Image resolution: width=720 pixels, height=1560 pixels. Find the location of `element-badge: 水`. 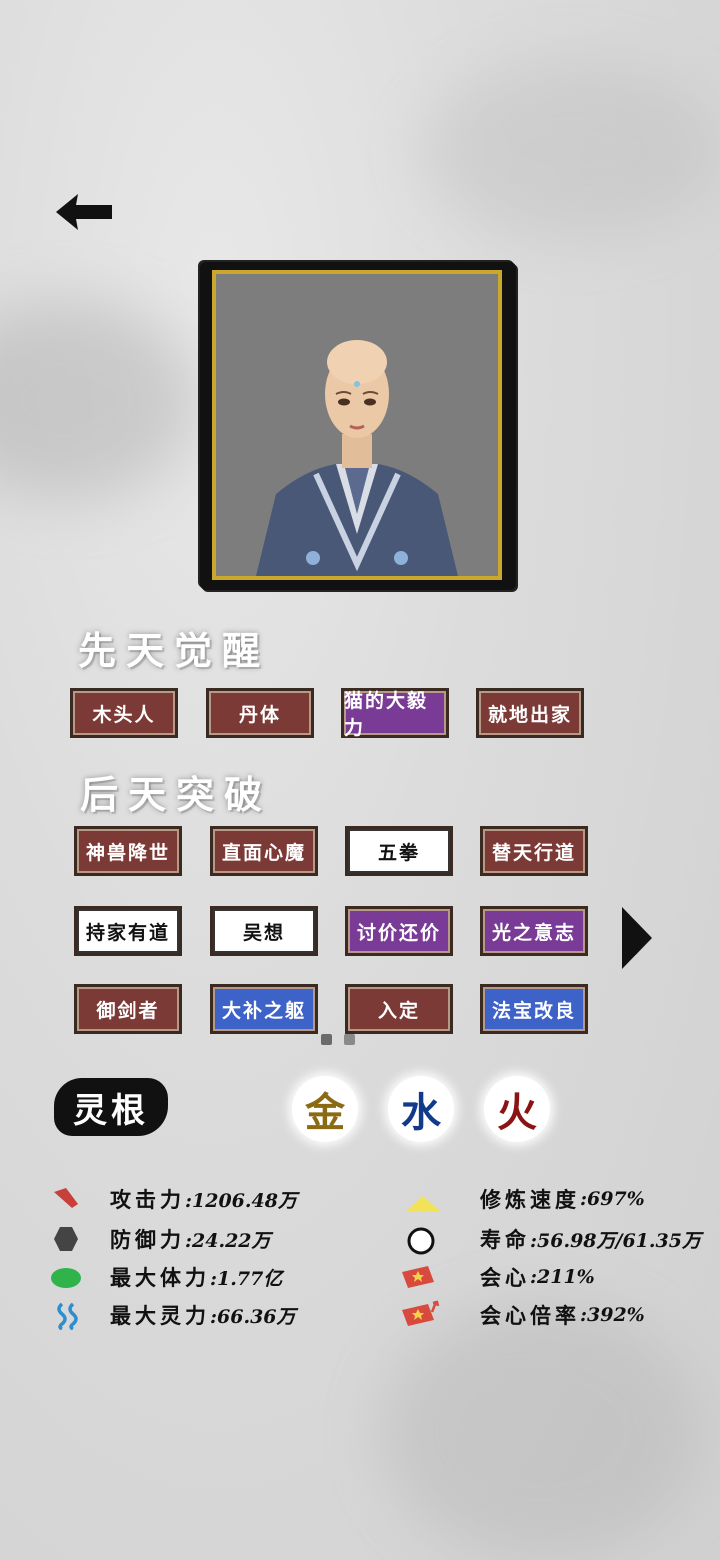

element-badge: 水 is located at coordinates (421, 1109).